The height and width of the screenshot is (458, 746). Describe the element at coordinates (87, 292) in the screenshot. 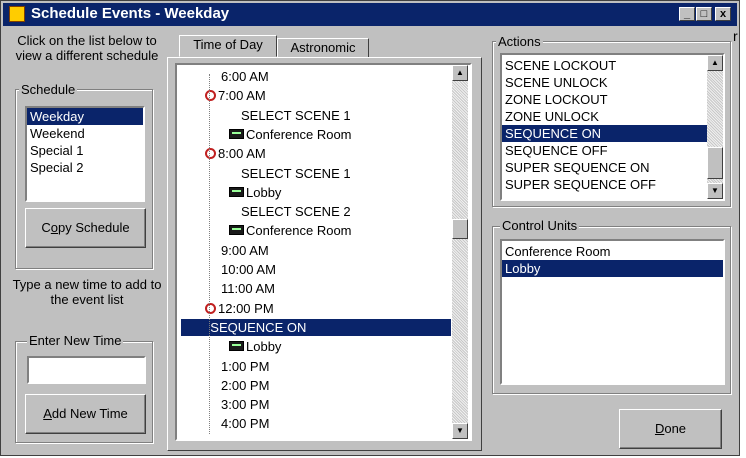

I see `new-time-instruction: Type a new time to add to the event list` at that location.